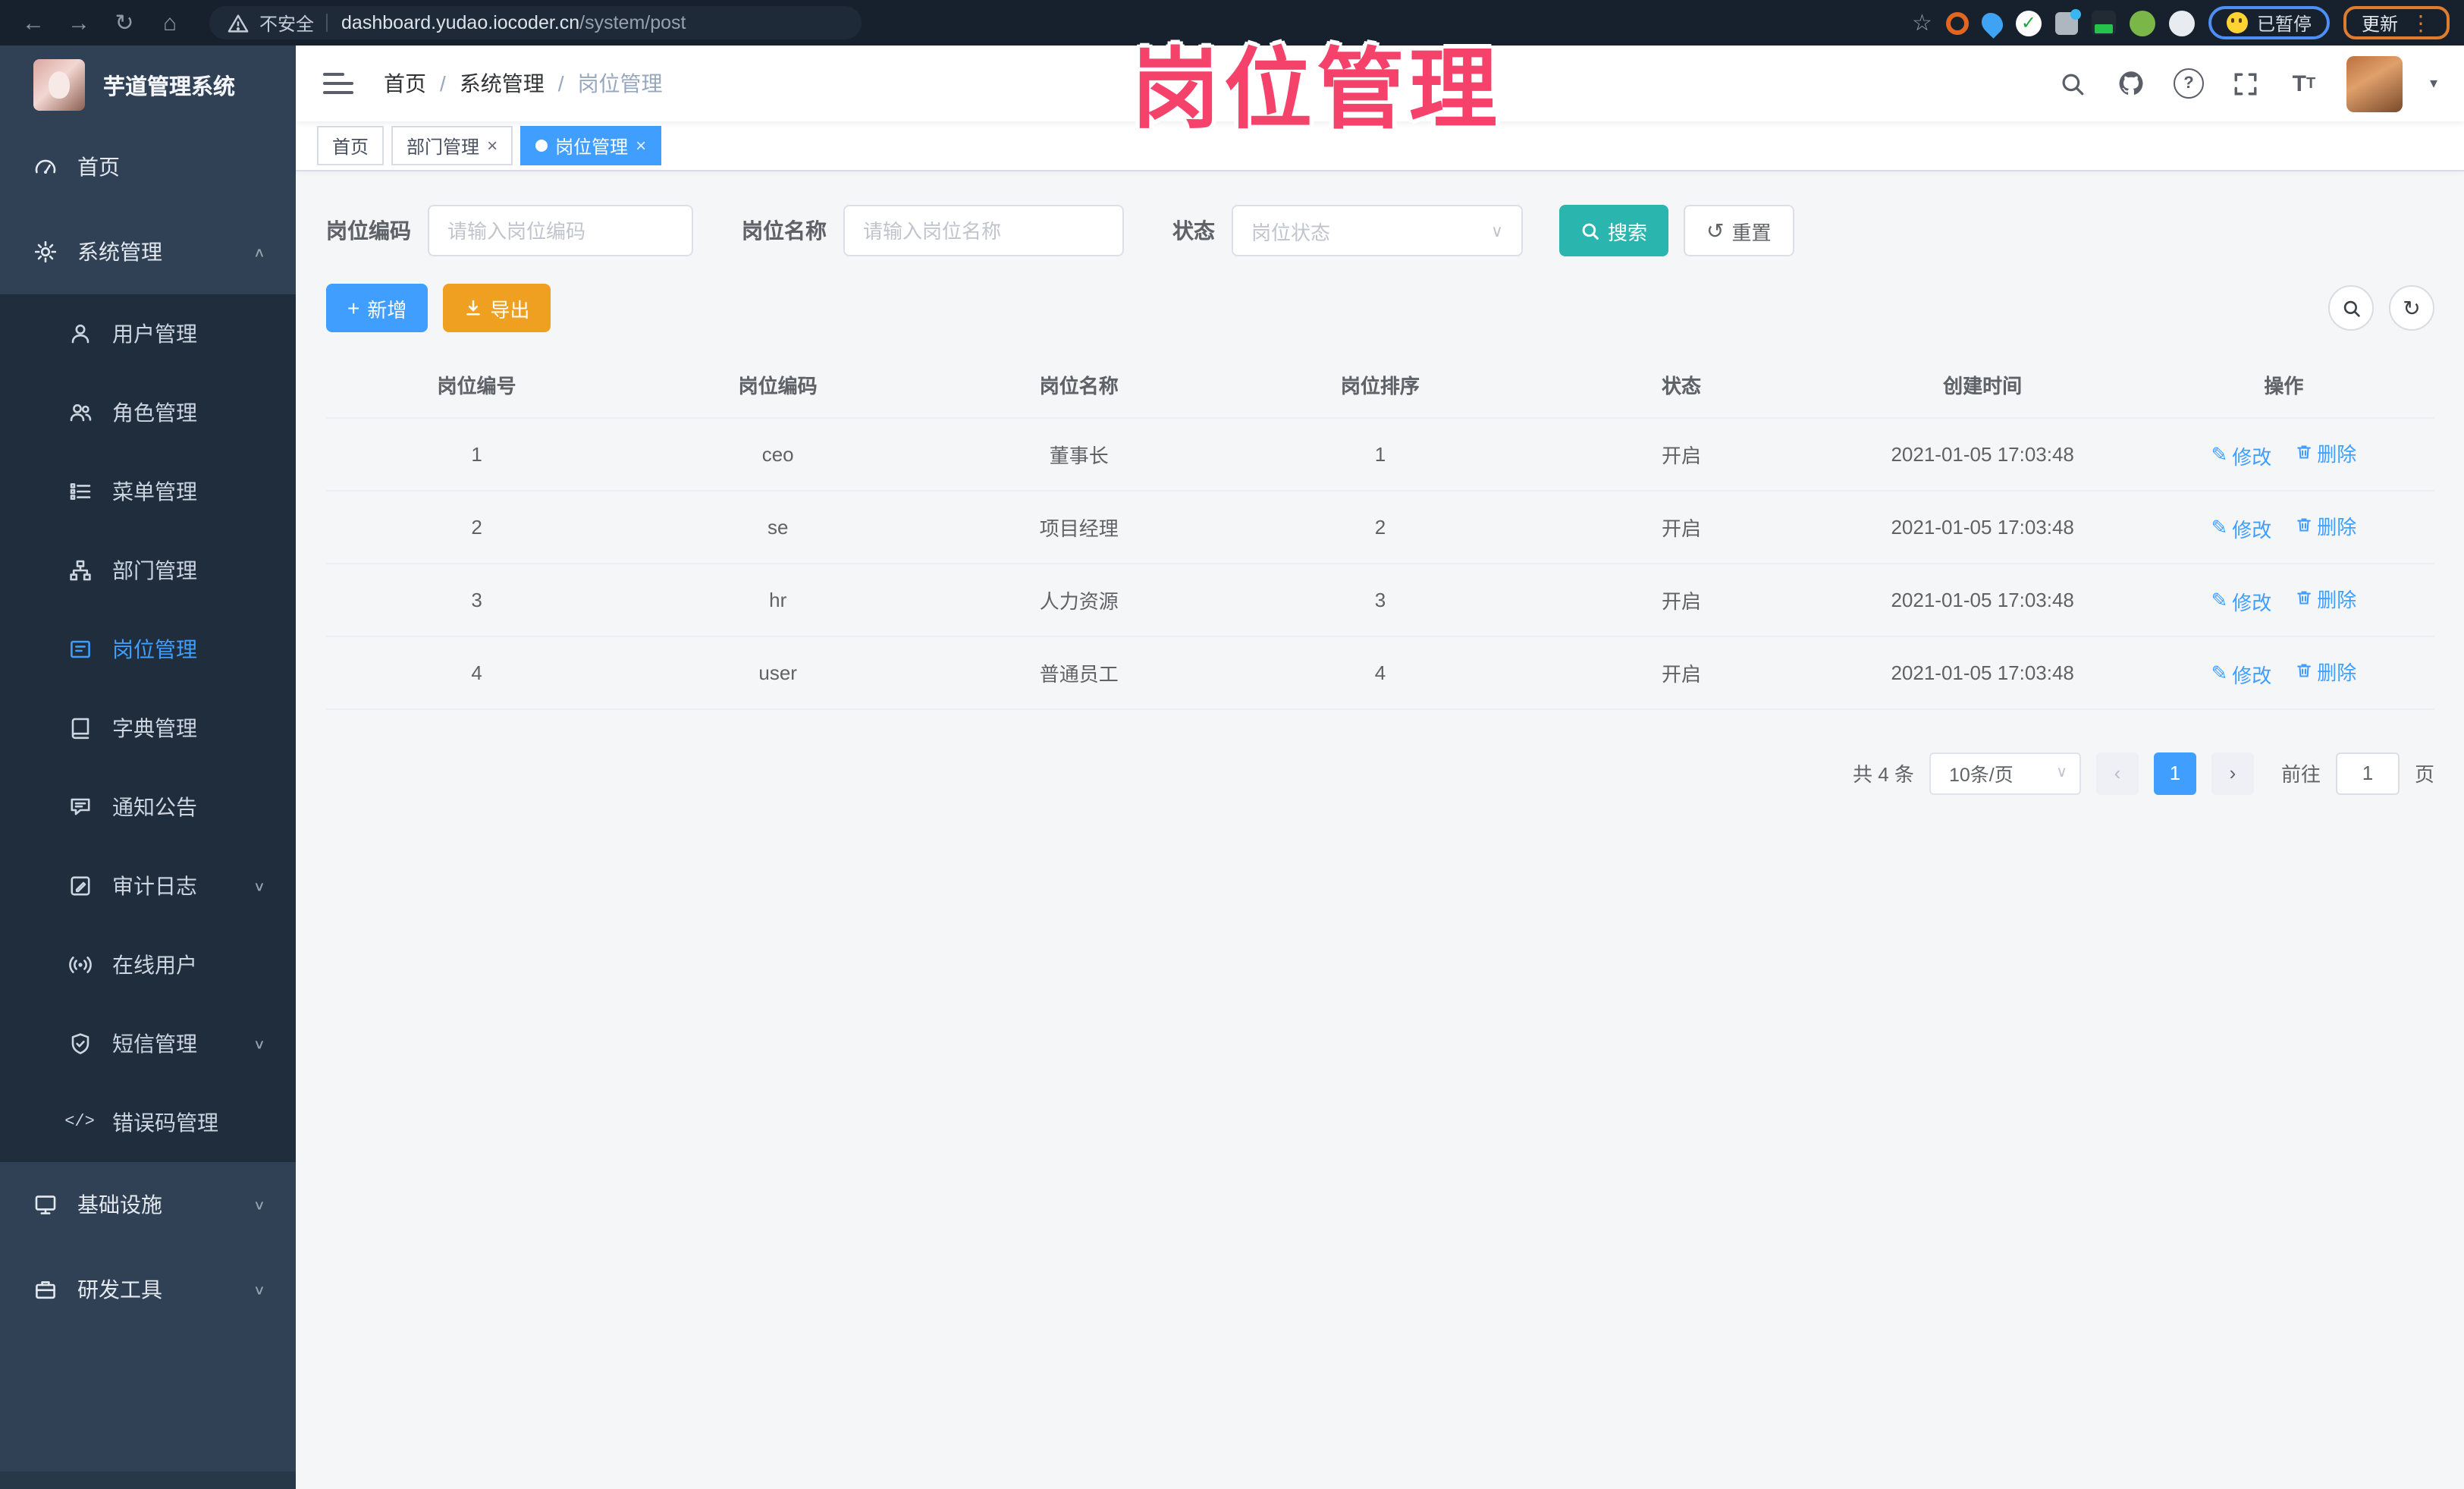 The height and width of the screenshot is (1489, 2464). What do you see at coordinates (2351, 308) in the screenshot?
I see `toggle-search-button` at bounding box center [2351, 308].